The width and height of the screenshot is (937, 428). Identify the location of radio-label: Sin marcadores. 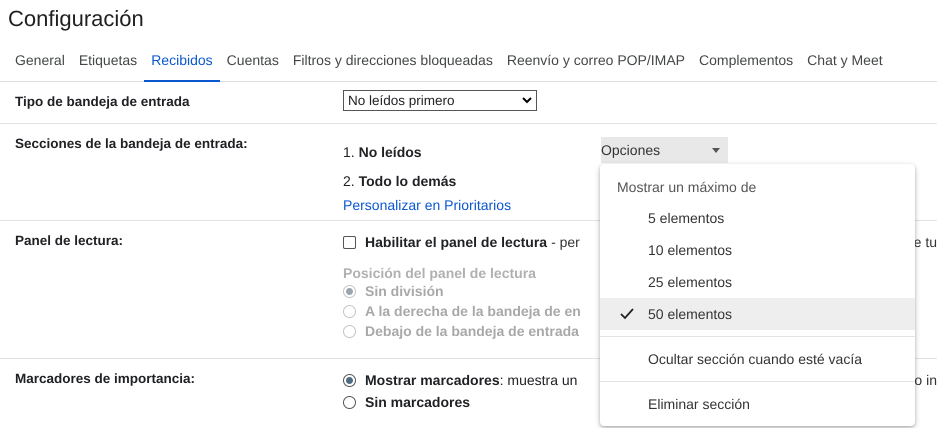
(417, 402).